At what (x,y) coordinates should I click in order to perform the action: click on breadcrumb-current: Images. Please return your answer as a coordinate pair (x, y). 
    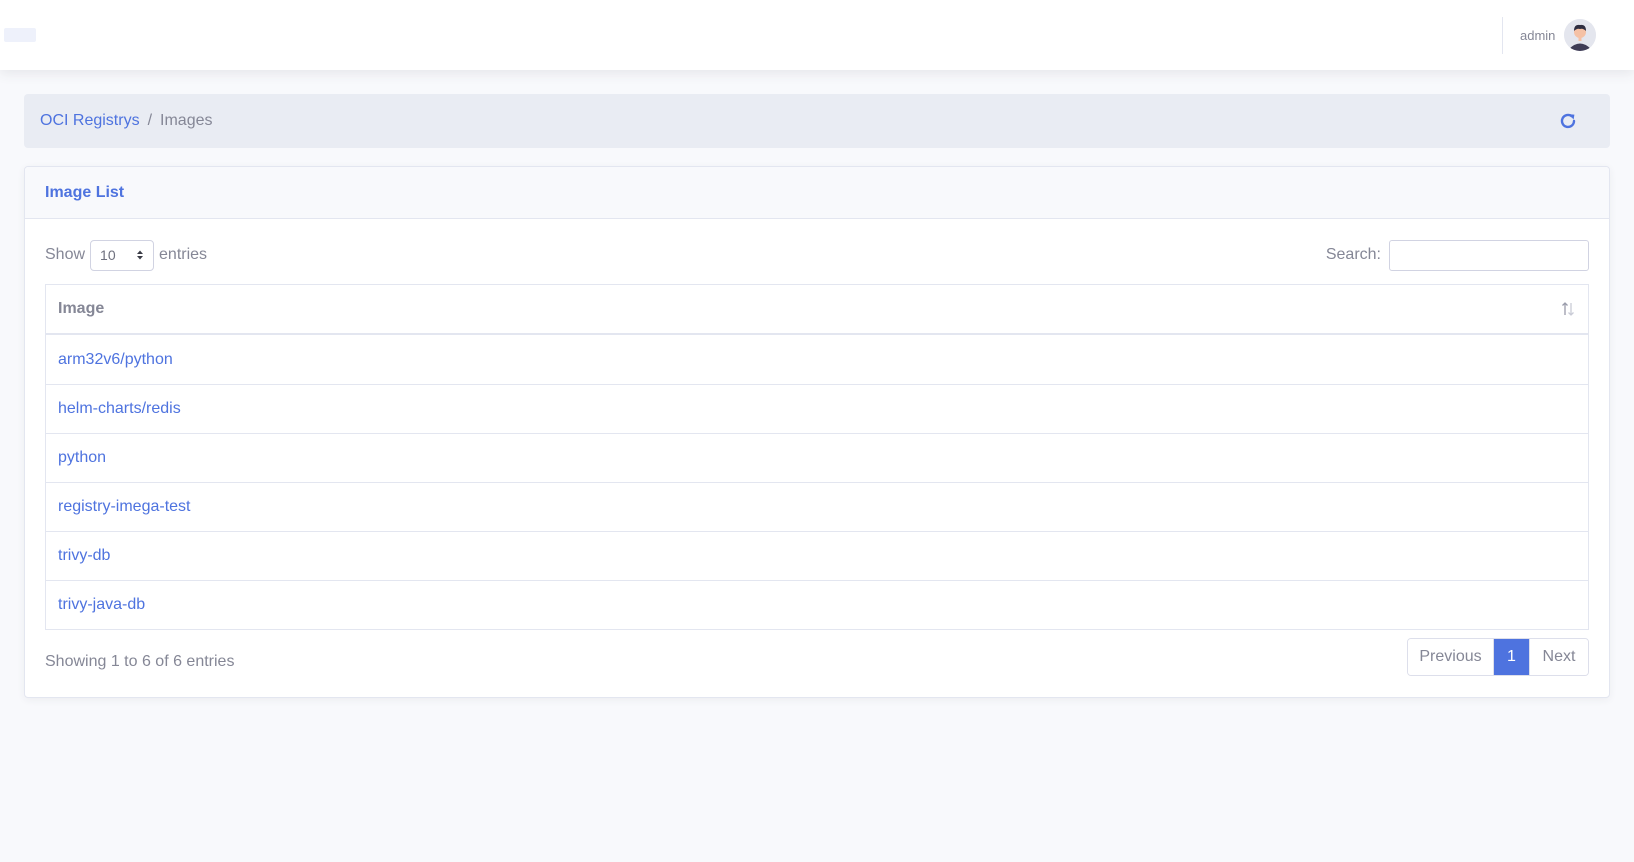
    Looking at the image, I should click on (186, 120).